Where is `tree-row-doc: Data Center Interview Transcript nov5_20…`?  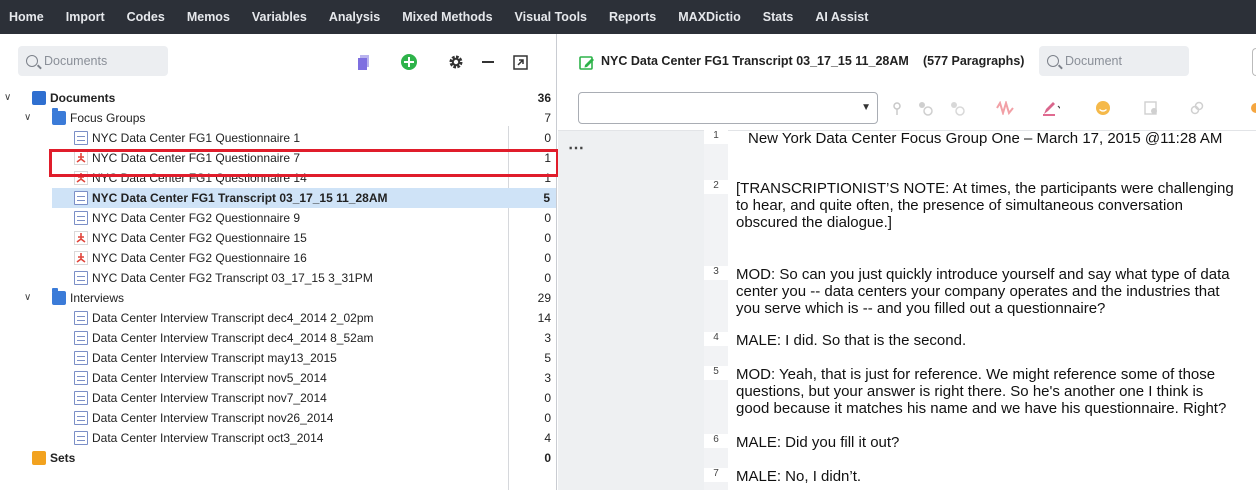 tree-row-doc: Data Center Interview Transcript nov5_20… is located at coordinates (278, 378).